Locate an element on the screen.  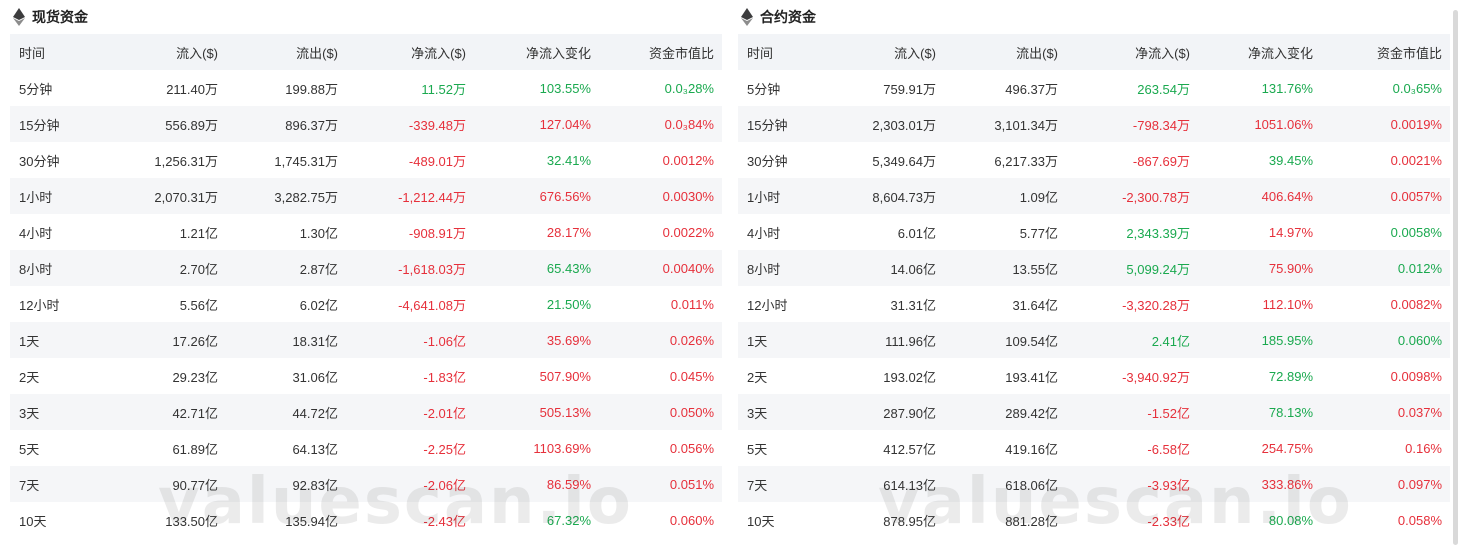
table-row: 8小时 14.06亿 13.55亿 5,099.24万 75.90% 0.012% is located at coordinates (1094, 268).